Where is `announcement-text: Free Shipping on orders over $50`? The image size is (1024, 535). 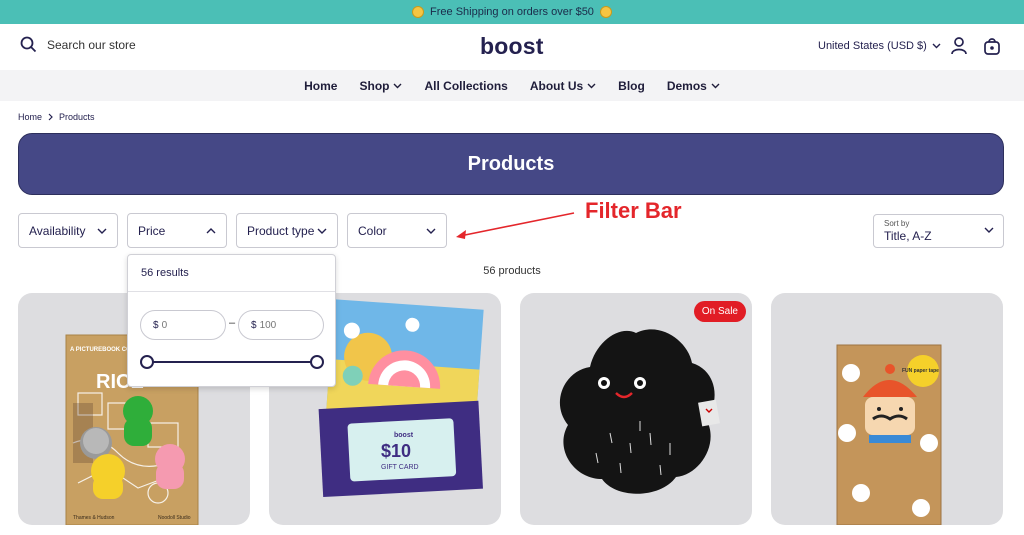 announcement-text: Free Shipping on orders over $50 is located at coordinates (512, 12).